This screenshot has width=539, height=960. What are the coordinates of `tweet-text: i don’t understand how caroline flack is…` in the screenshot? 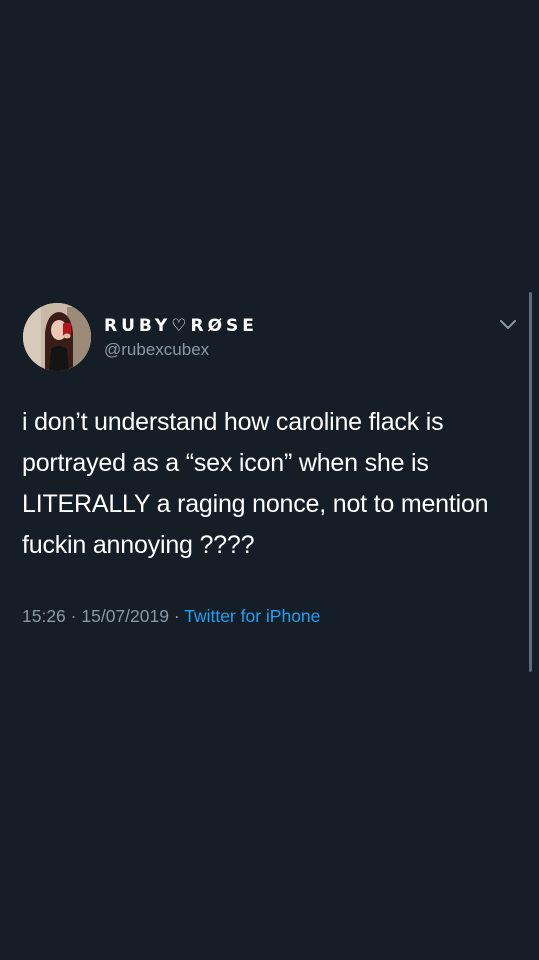 It's located at (255, 483).